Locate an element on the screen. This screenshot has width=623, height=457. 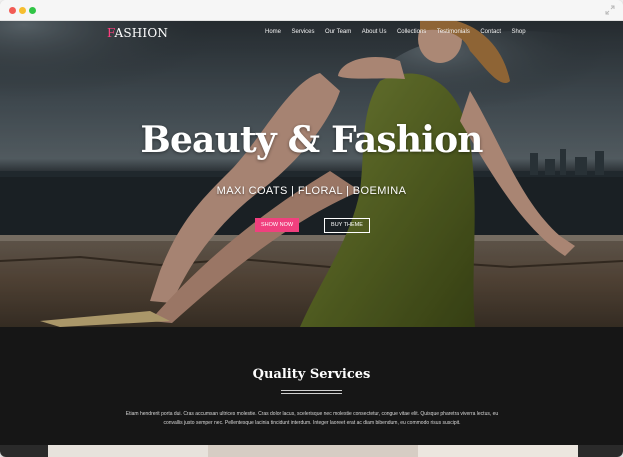
services-title: Quality Services is located at coordinates (311, 374).